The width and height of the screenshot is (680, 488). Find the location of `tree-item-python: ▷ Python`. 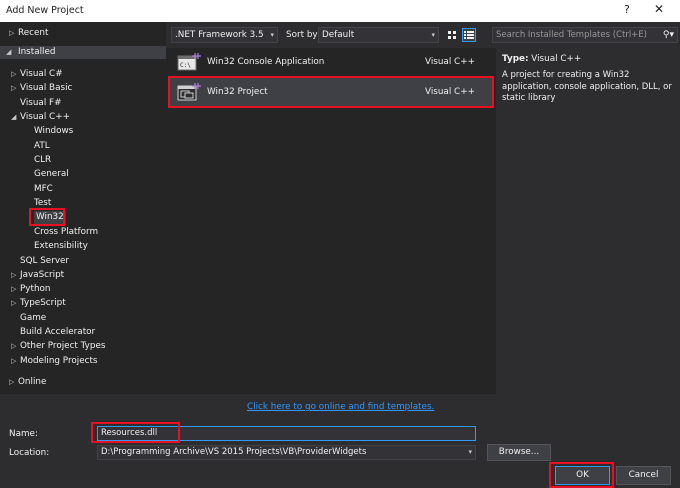

tree-item-python: ▷ Python is located at coordinates (31, 289).